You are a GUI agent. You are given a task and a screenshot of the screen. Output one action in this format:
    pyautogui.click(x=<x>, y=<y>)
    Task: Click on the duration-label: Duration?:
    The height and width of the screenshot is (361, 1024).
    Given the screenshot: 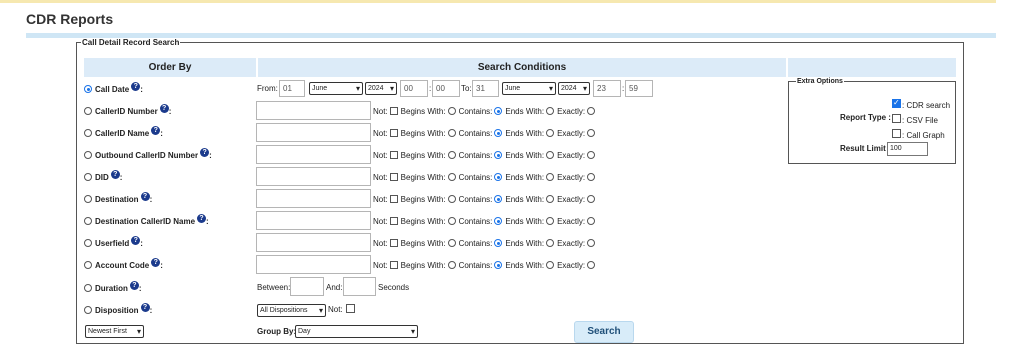 What is the action you would take?
    pyautogui.click(x=113, y=288)
    